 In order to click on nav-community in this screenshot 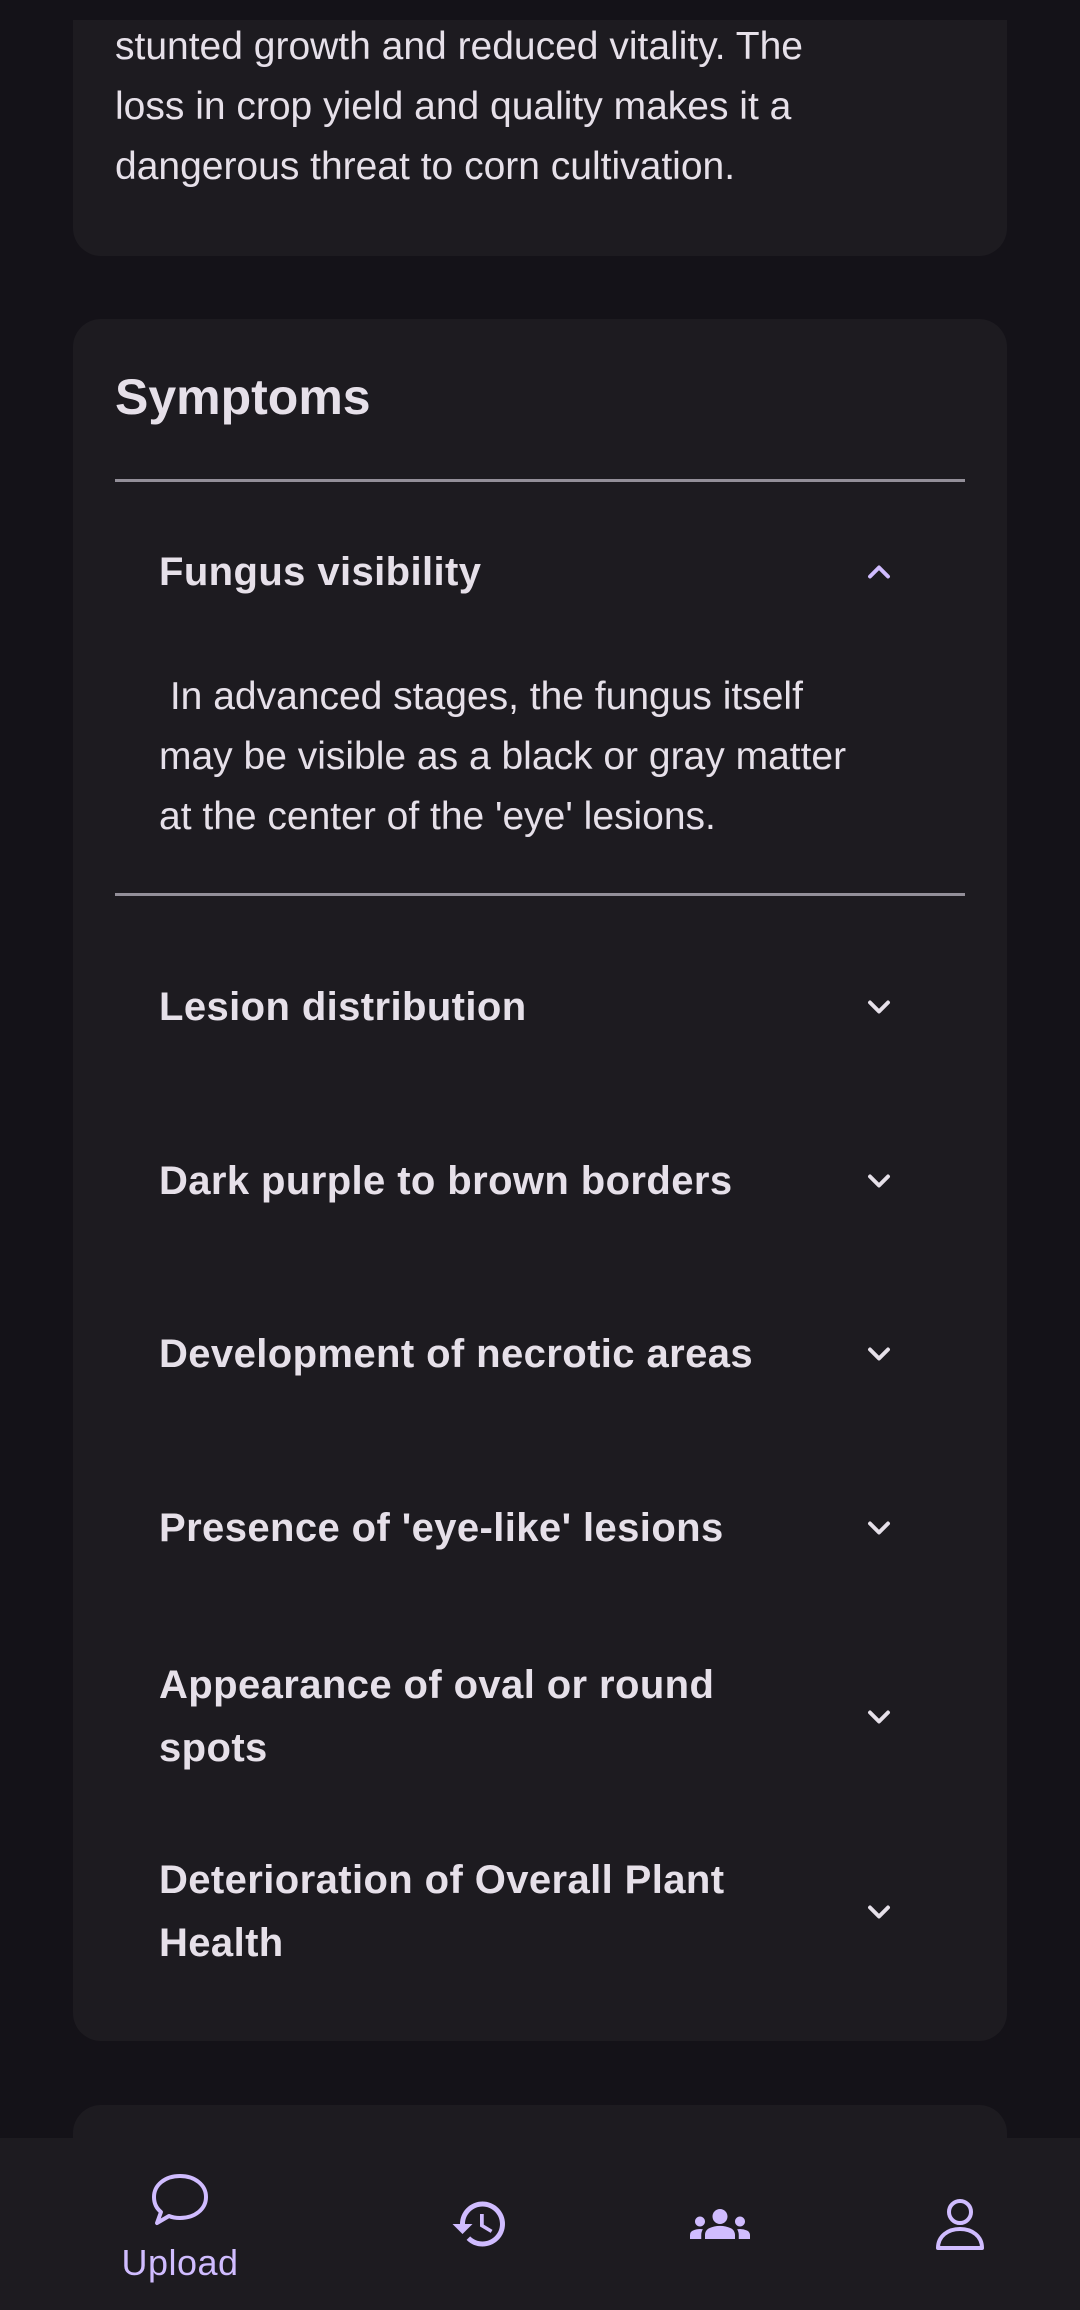, I will do `click(720, 2224)`.